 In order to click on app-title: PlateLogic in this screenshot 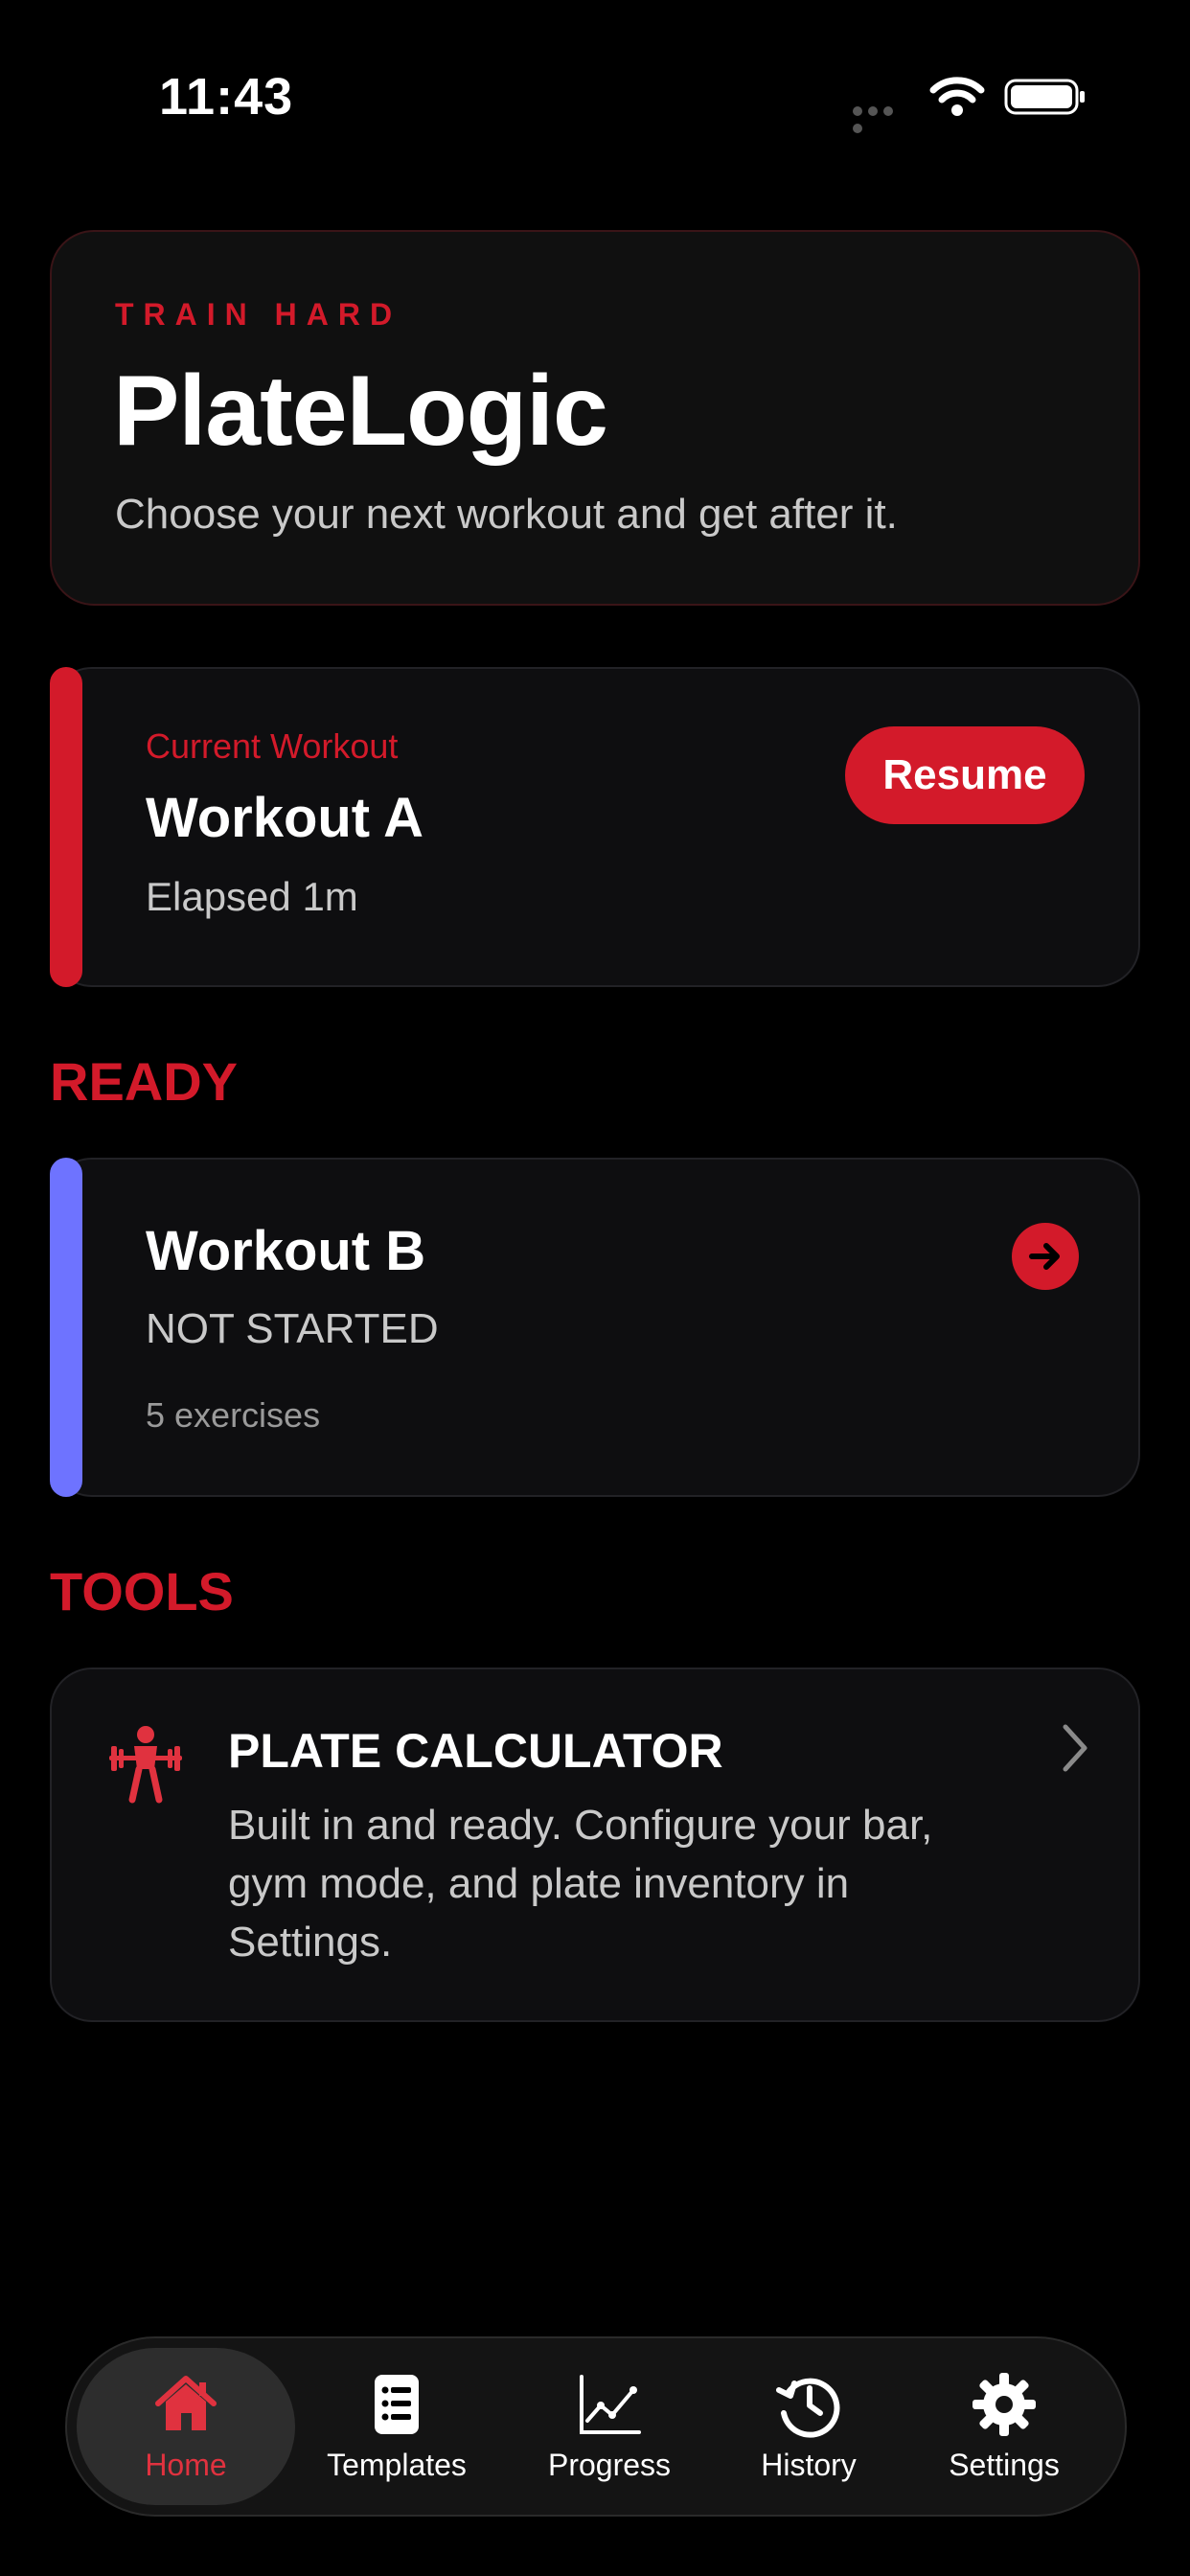, I will do `click(360, 411)`.